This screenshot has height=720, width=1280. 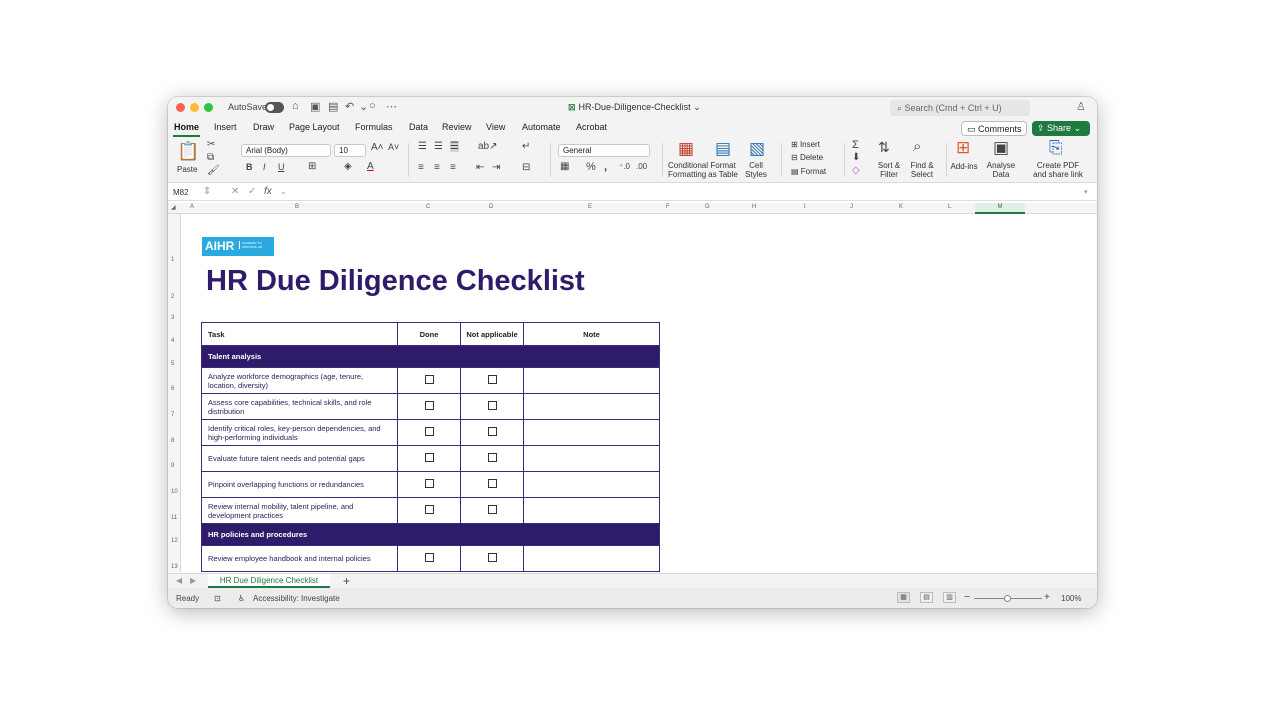 What do you see at coordinates (286, 150) in the screenshot?
I see `font-name-select: Arial (Body)` at bounding box center [286, 150].